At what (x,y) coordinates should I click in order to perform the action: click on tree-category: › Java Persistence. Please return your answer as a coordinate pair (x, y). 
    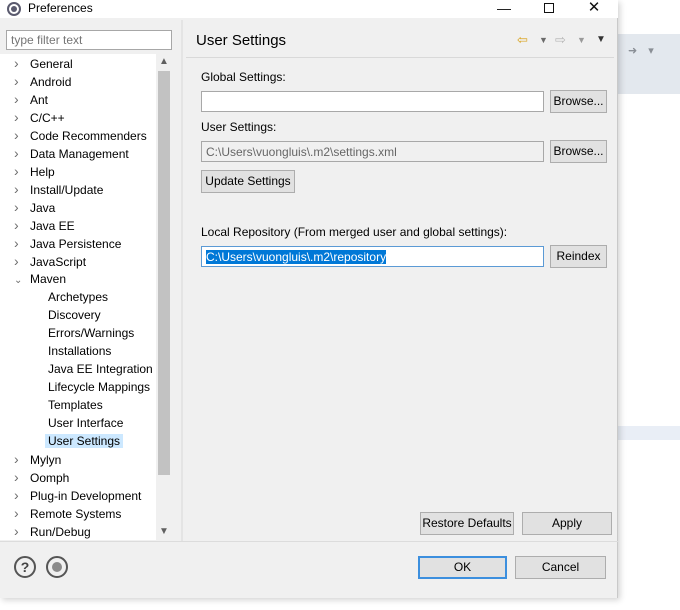
    Looking at the image, I should click on (67, 243).